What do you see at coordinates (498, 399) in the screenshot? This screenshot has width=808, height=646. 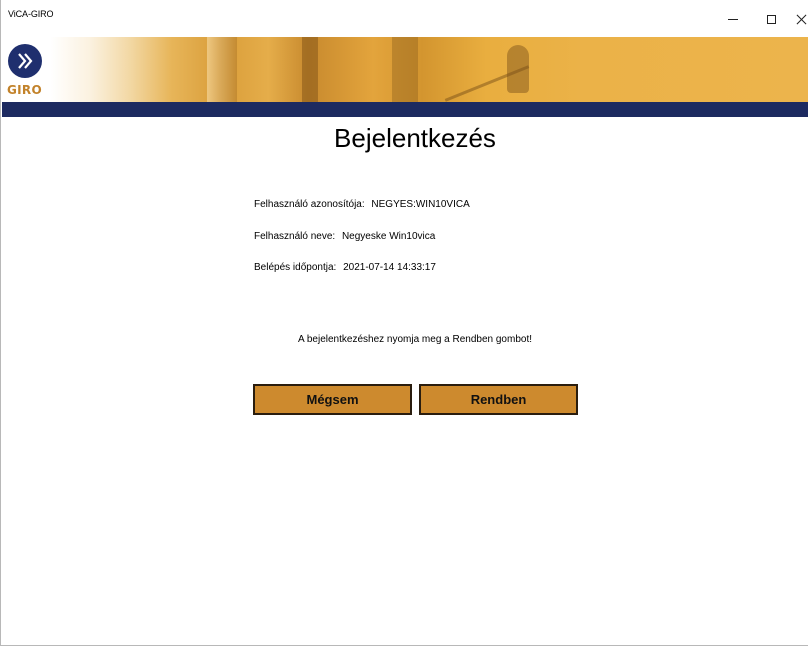 I see `ok-button: Rendben` at bounding box center [498, 399].